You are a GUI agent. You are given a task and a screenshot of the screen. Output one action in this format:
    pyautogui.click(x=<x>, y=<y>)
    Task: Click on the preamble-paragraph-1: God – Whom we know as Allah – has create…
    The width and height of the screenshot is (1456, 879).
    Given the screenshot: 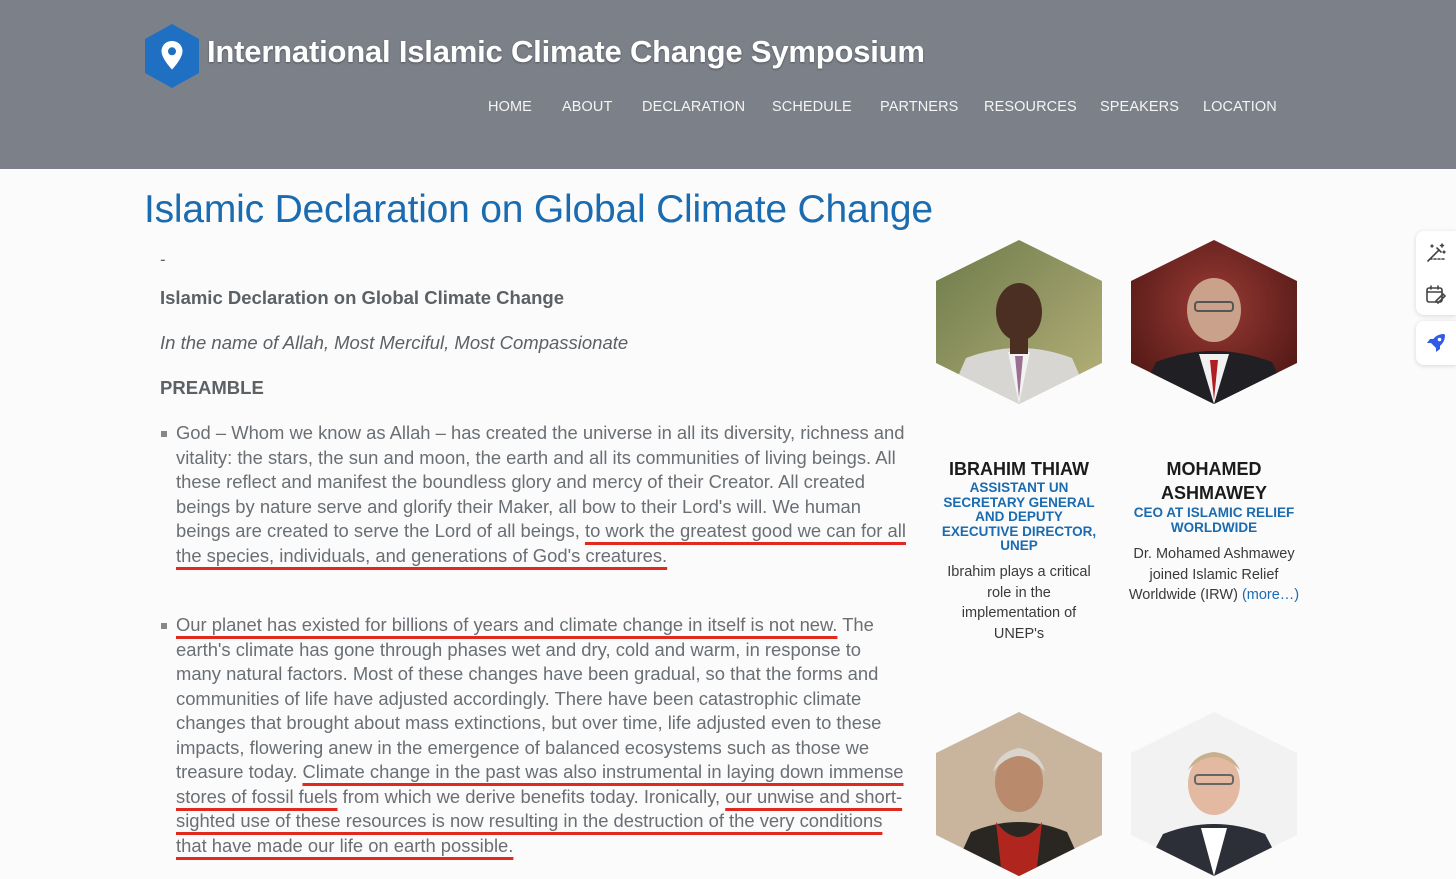 What is the action you would take?
    pyautogui.click(x=543, y=494)
    